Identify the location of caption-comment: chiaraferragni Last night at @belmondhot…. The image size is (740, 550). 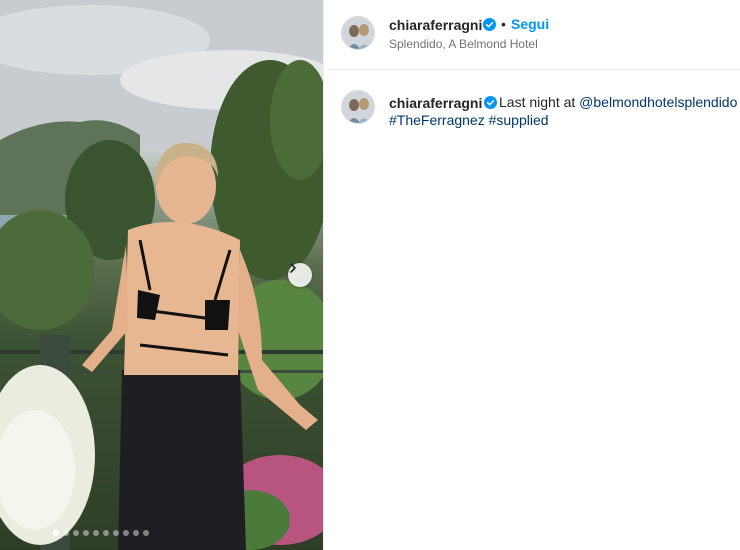
(532, 115).